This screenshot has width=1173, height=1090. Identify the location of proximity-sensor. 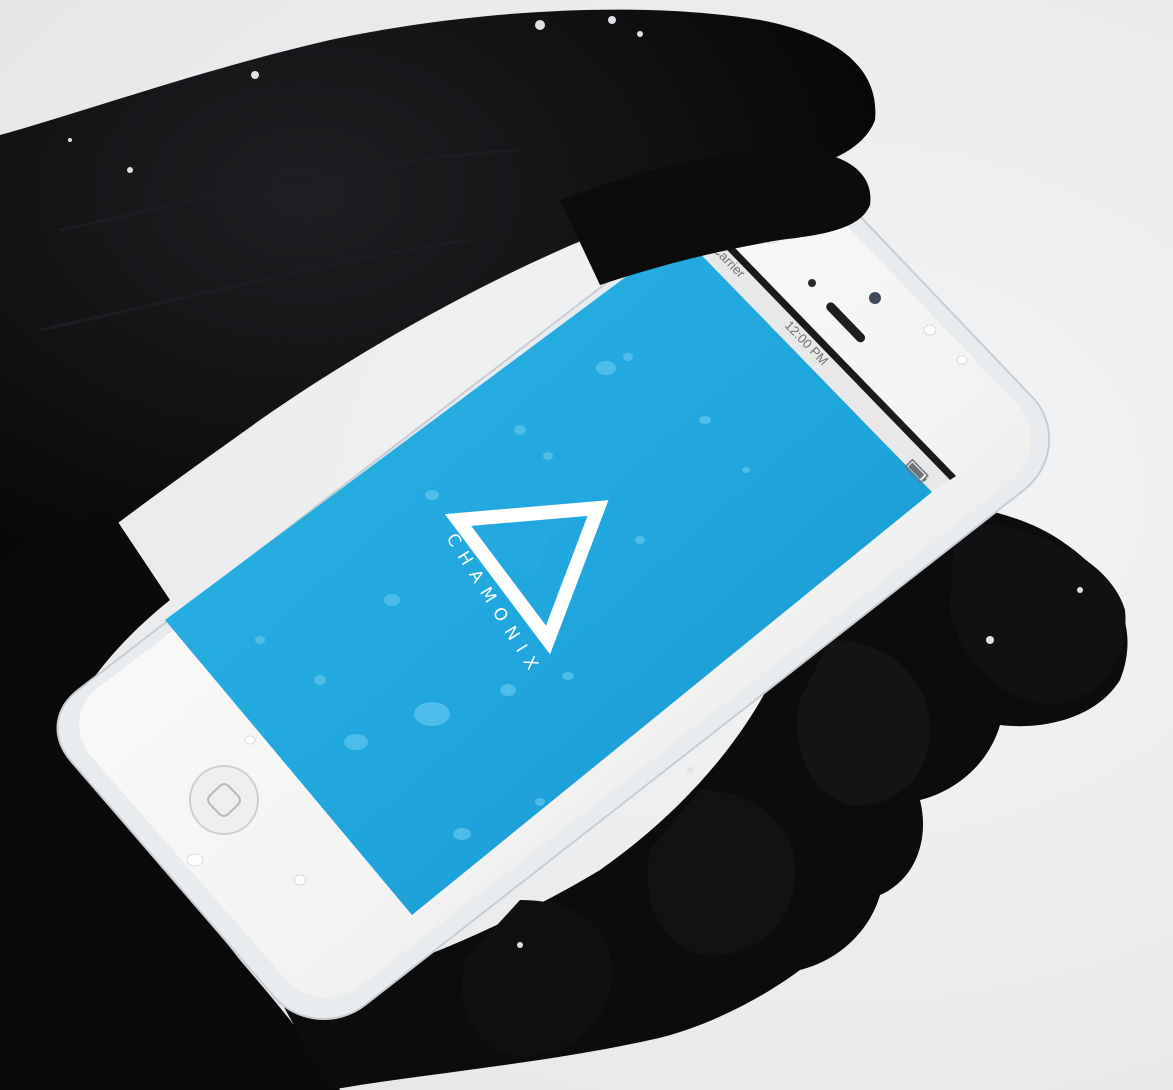
(812, 283).